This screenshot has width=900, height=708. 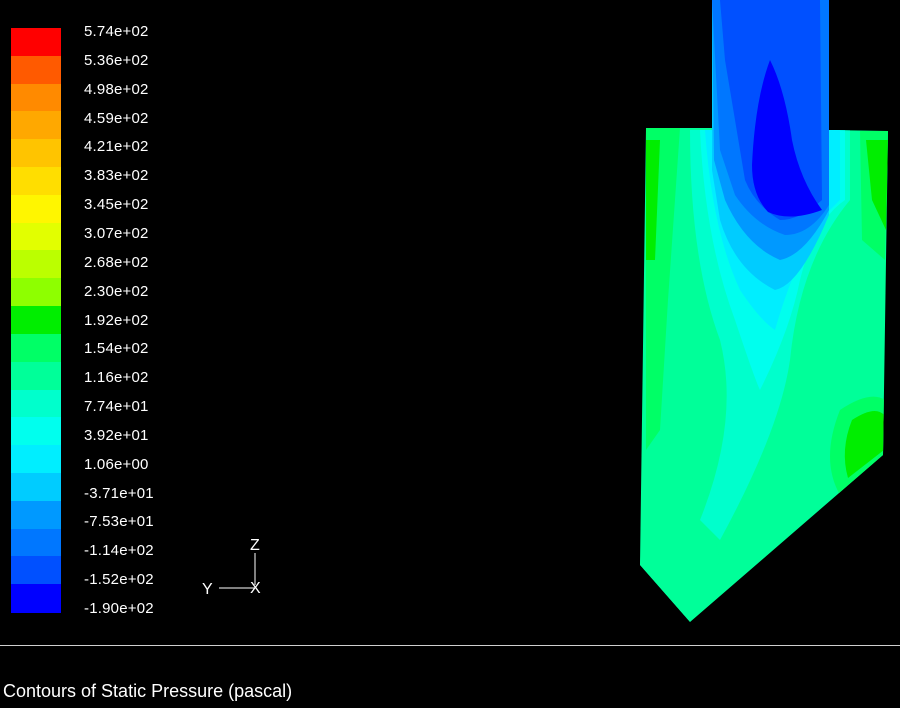 I want to click on axes-triad: Z Y X, so click(x=235, y=570).